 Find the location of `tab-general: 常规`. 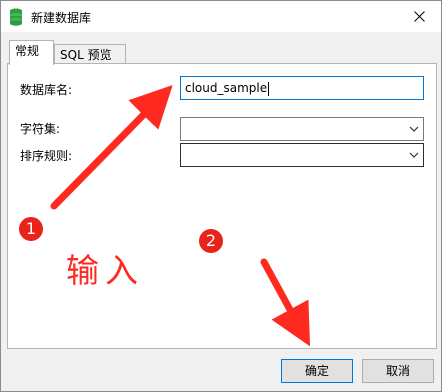

tab-general: 常规 is located at coordinates (31, 52).